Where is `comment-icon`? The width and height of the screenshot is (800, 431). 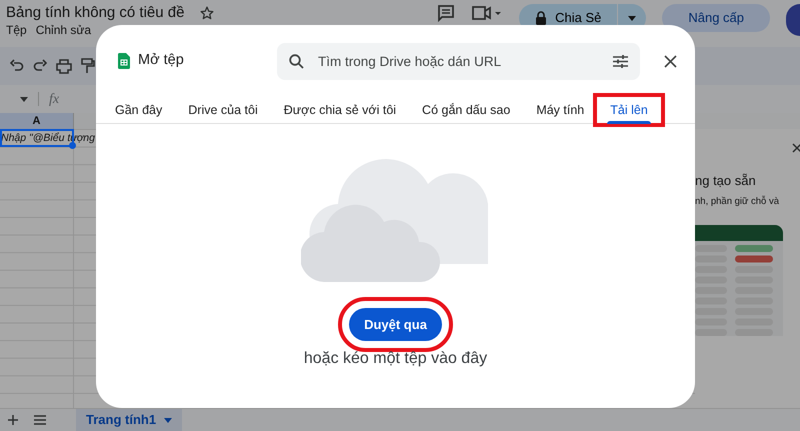 comment-icon is located at coordinates (446, 13).